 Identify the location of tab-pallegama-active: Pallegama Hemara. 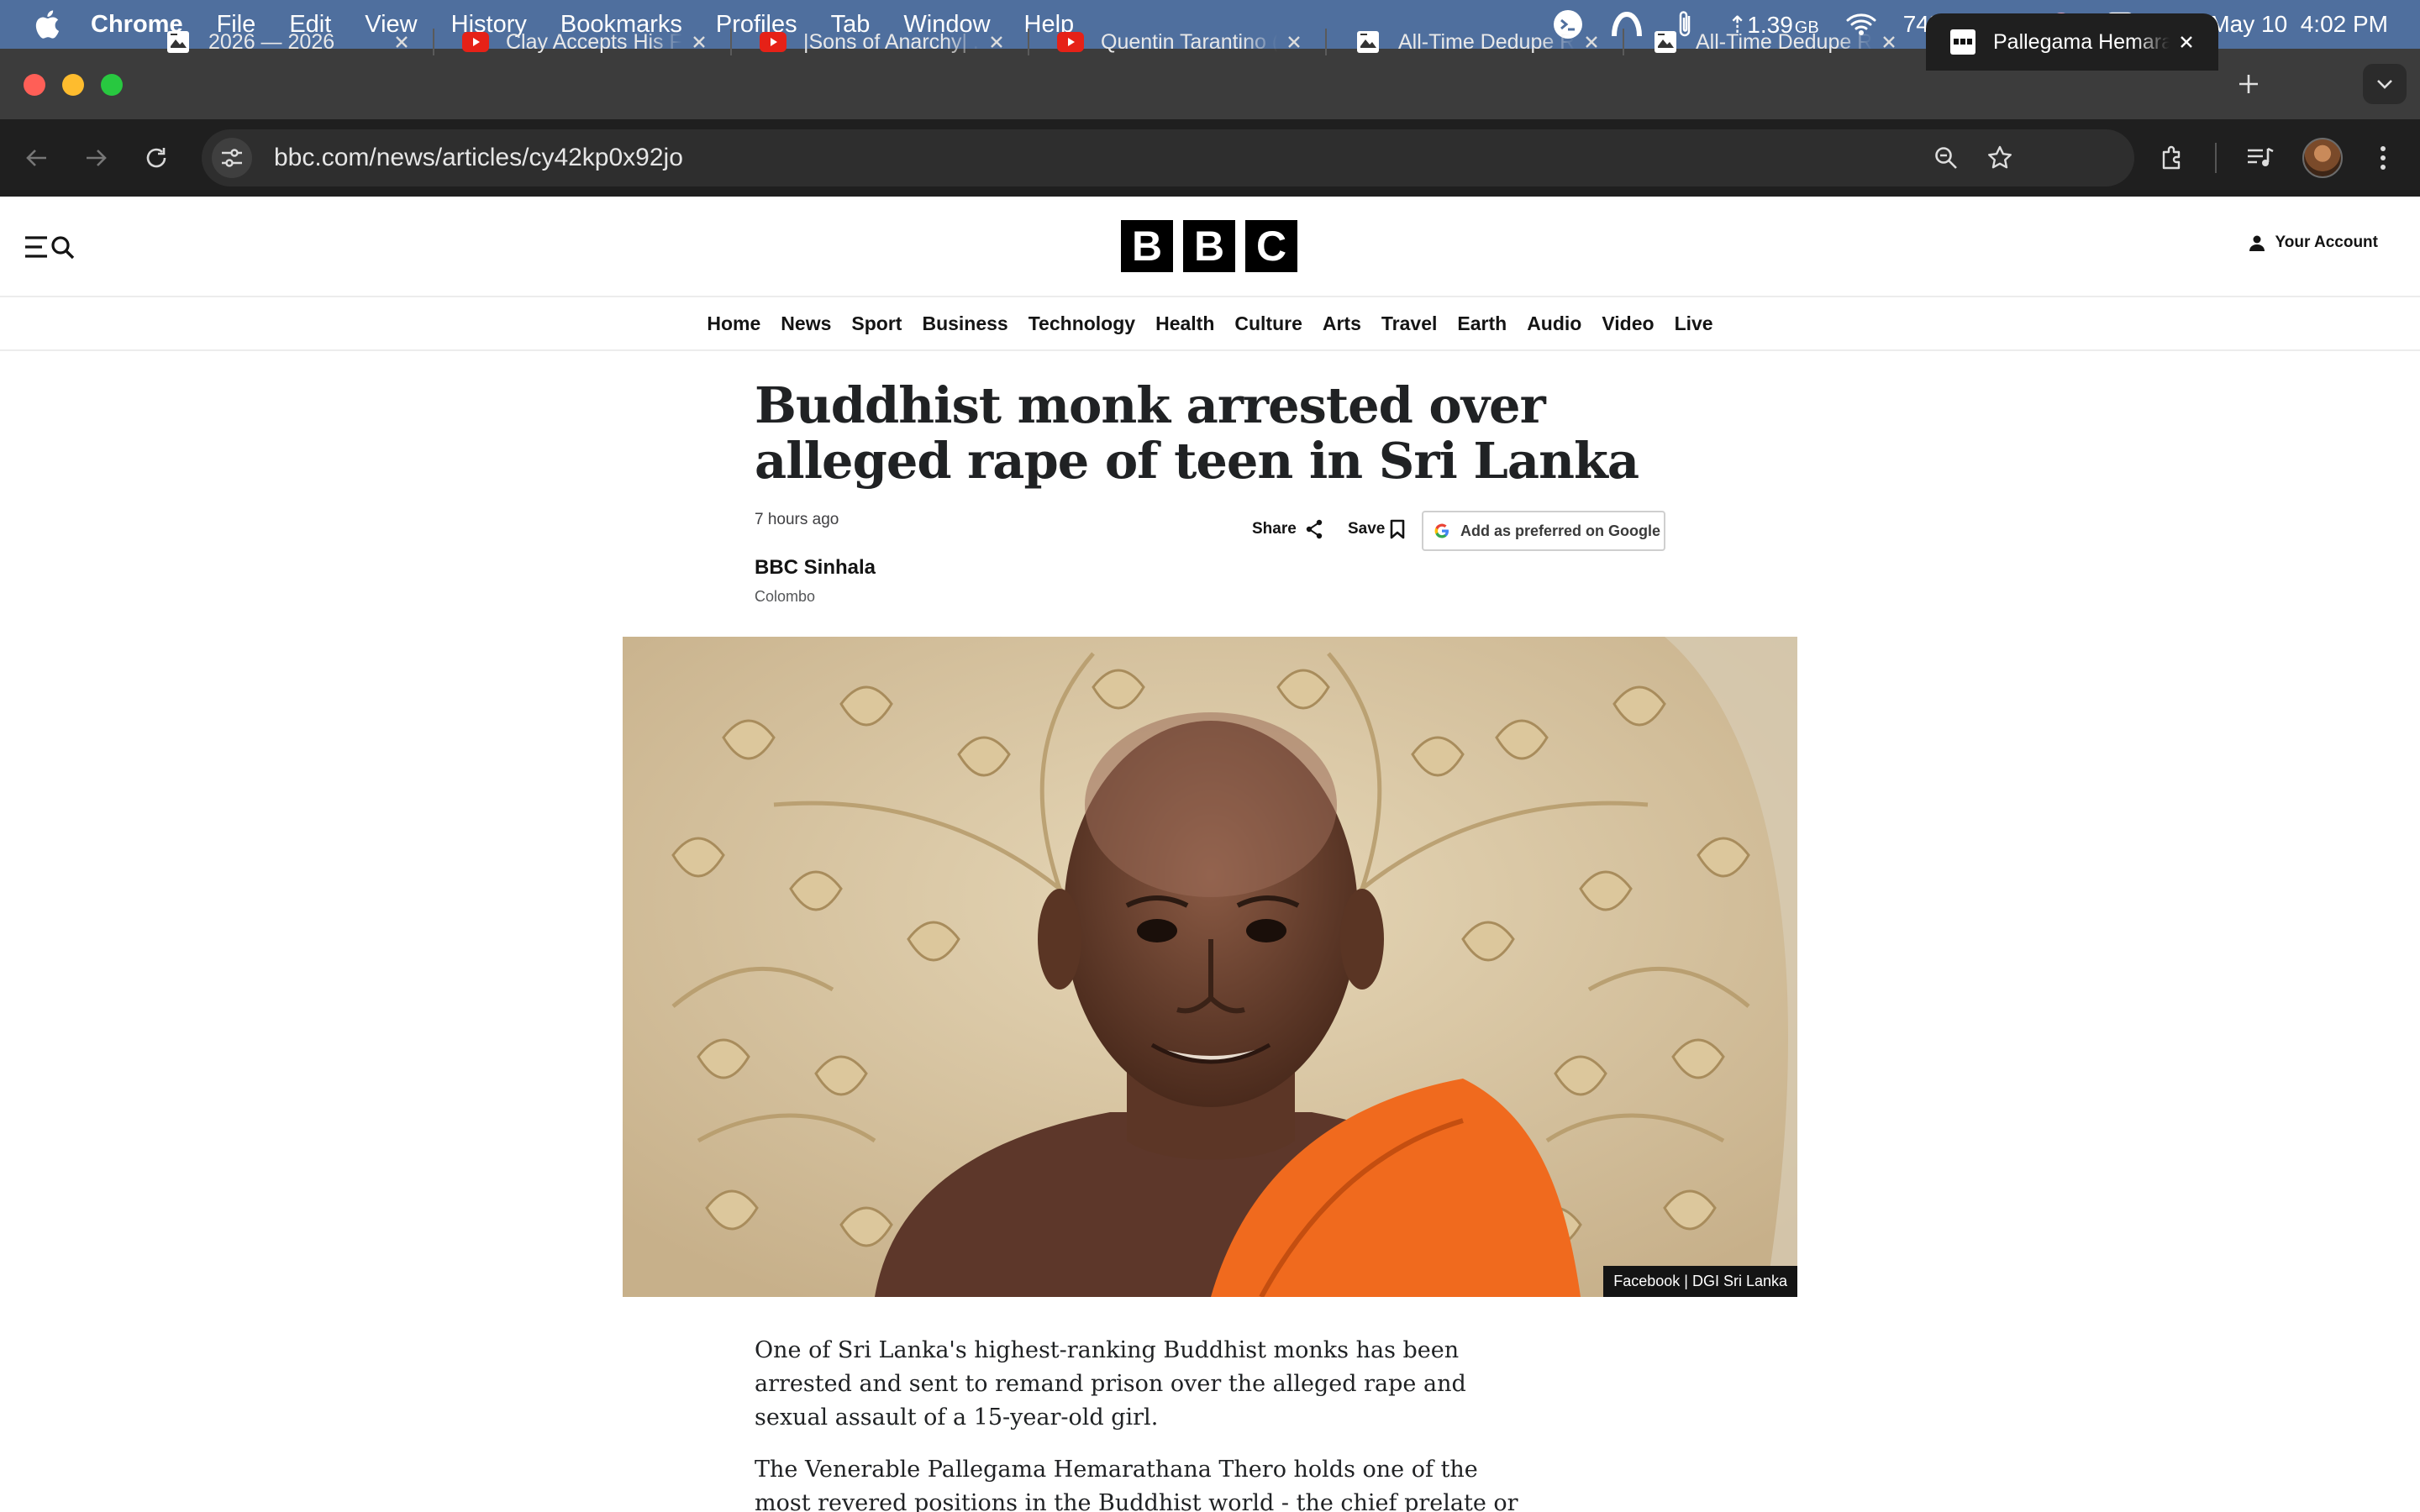
(2072, 42).